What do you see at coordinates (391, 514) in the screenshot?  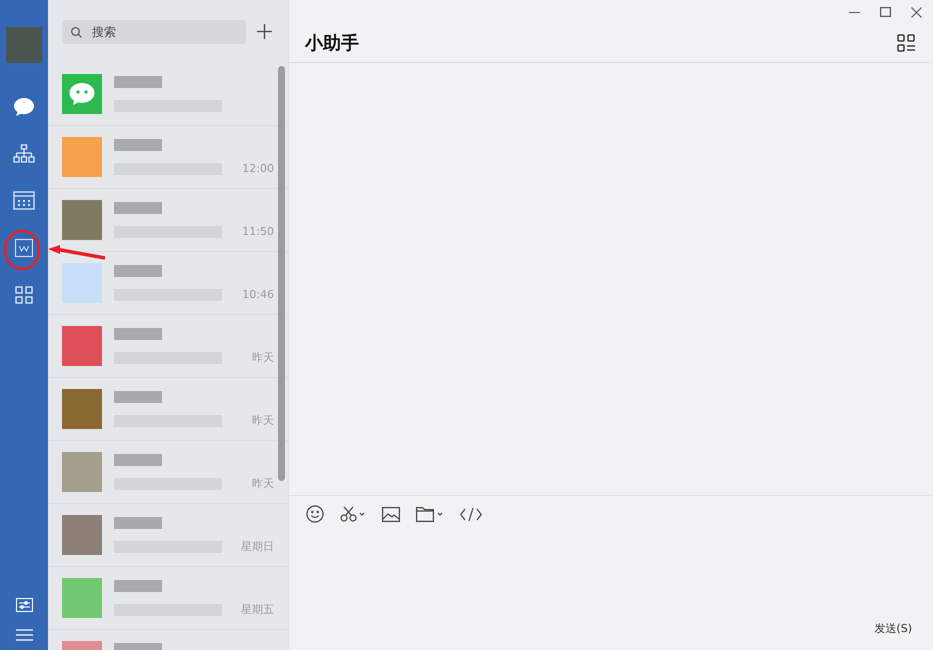 I see `image-icon` at bounding box center [391, 514].